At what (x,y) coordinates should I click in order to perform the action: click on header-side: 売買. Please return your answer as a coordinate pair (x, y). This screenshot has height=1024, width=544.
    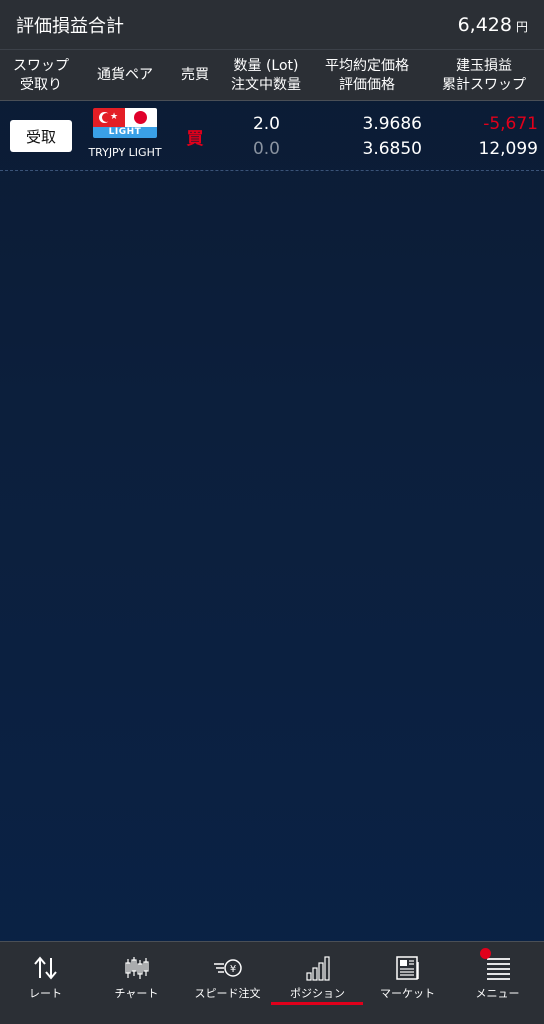
    Looking at the image, I should click on (195, 75).